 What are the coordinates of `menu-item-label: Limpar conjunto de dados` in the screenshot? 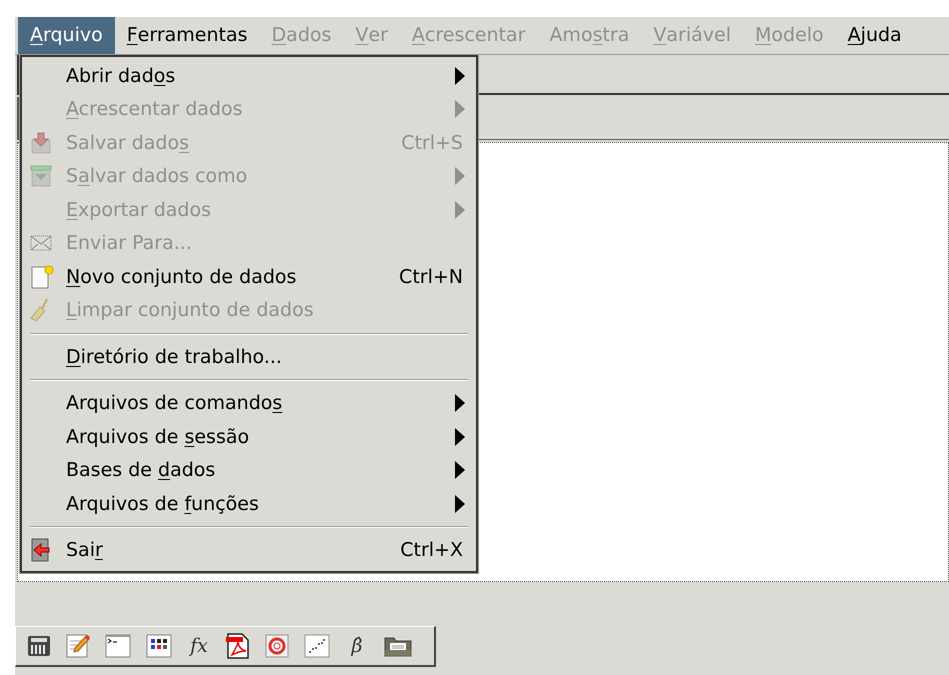 It's located at (190, 310).